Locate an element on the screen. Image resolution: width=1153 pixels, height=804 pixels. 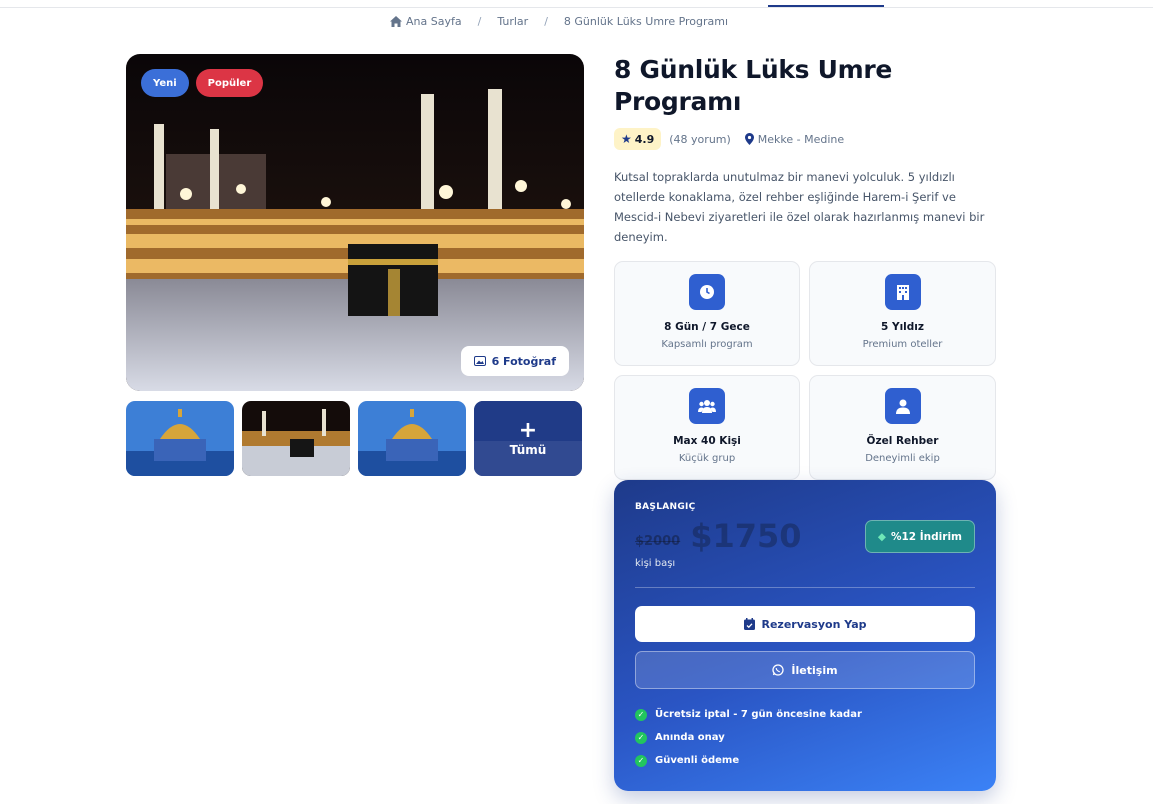
whatsapp-icon is located at coordinates (778, 670).